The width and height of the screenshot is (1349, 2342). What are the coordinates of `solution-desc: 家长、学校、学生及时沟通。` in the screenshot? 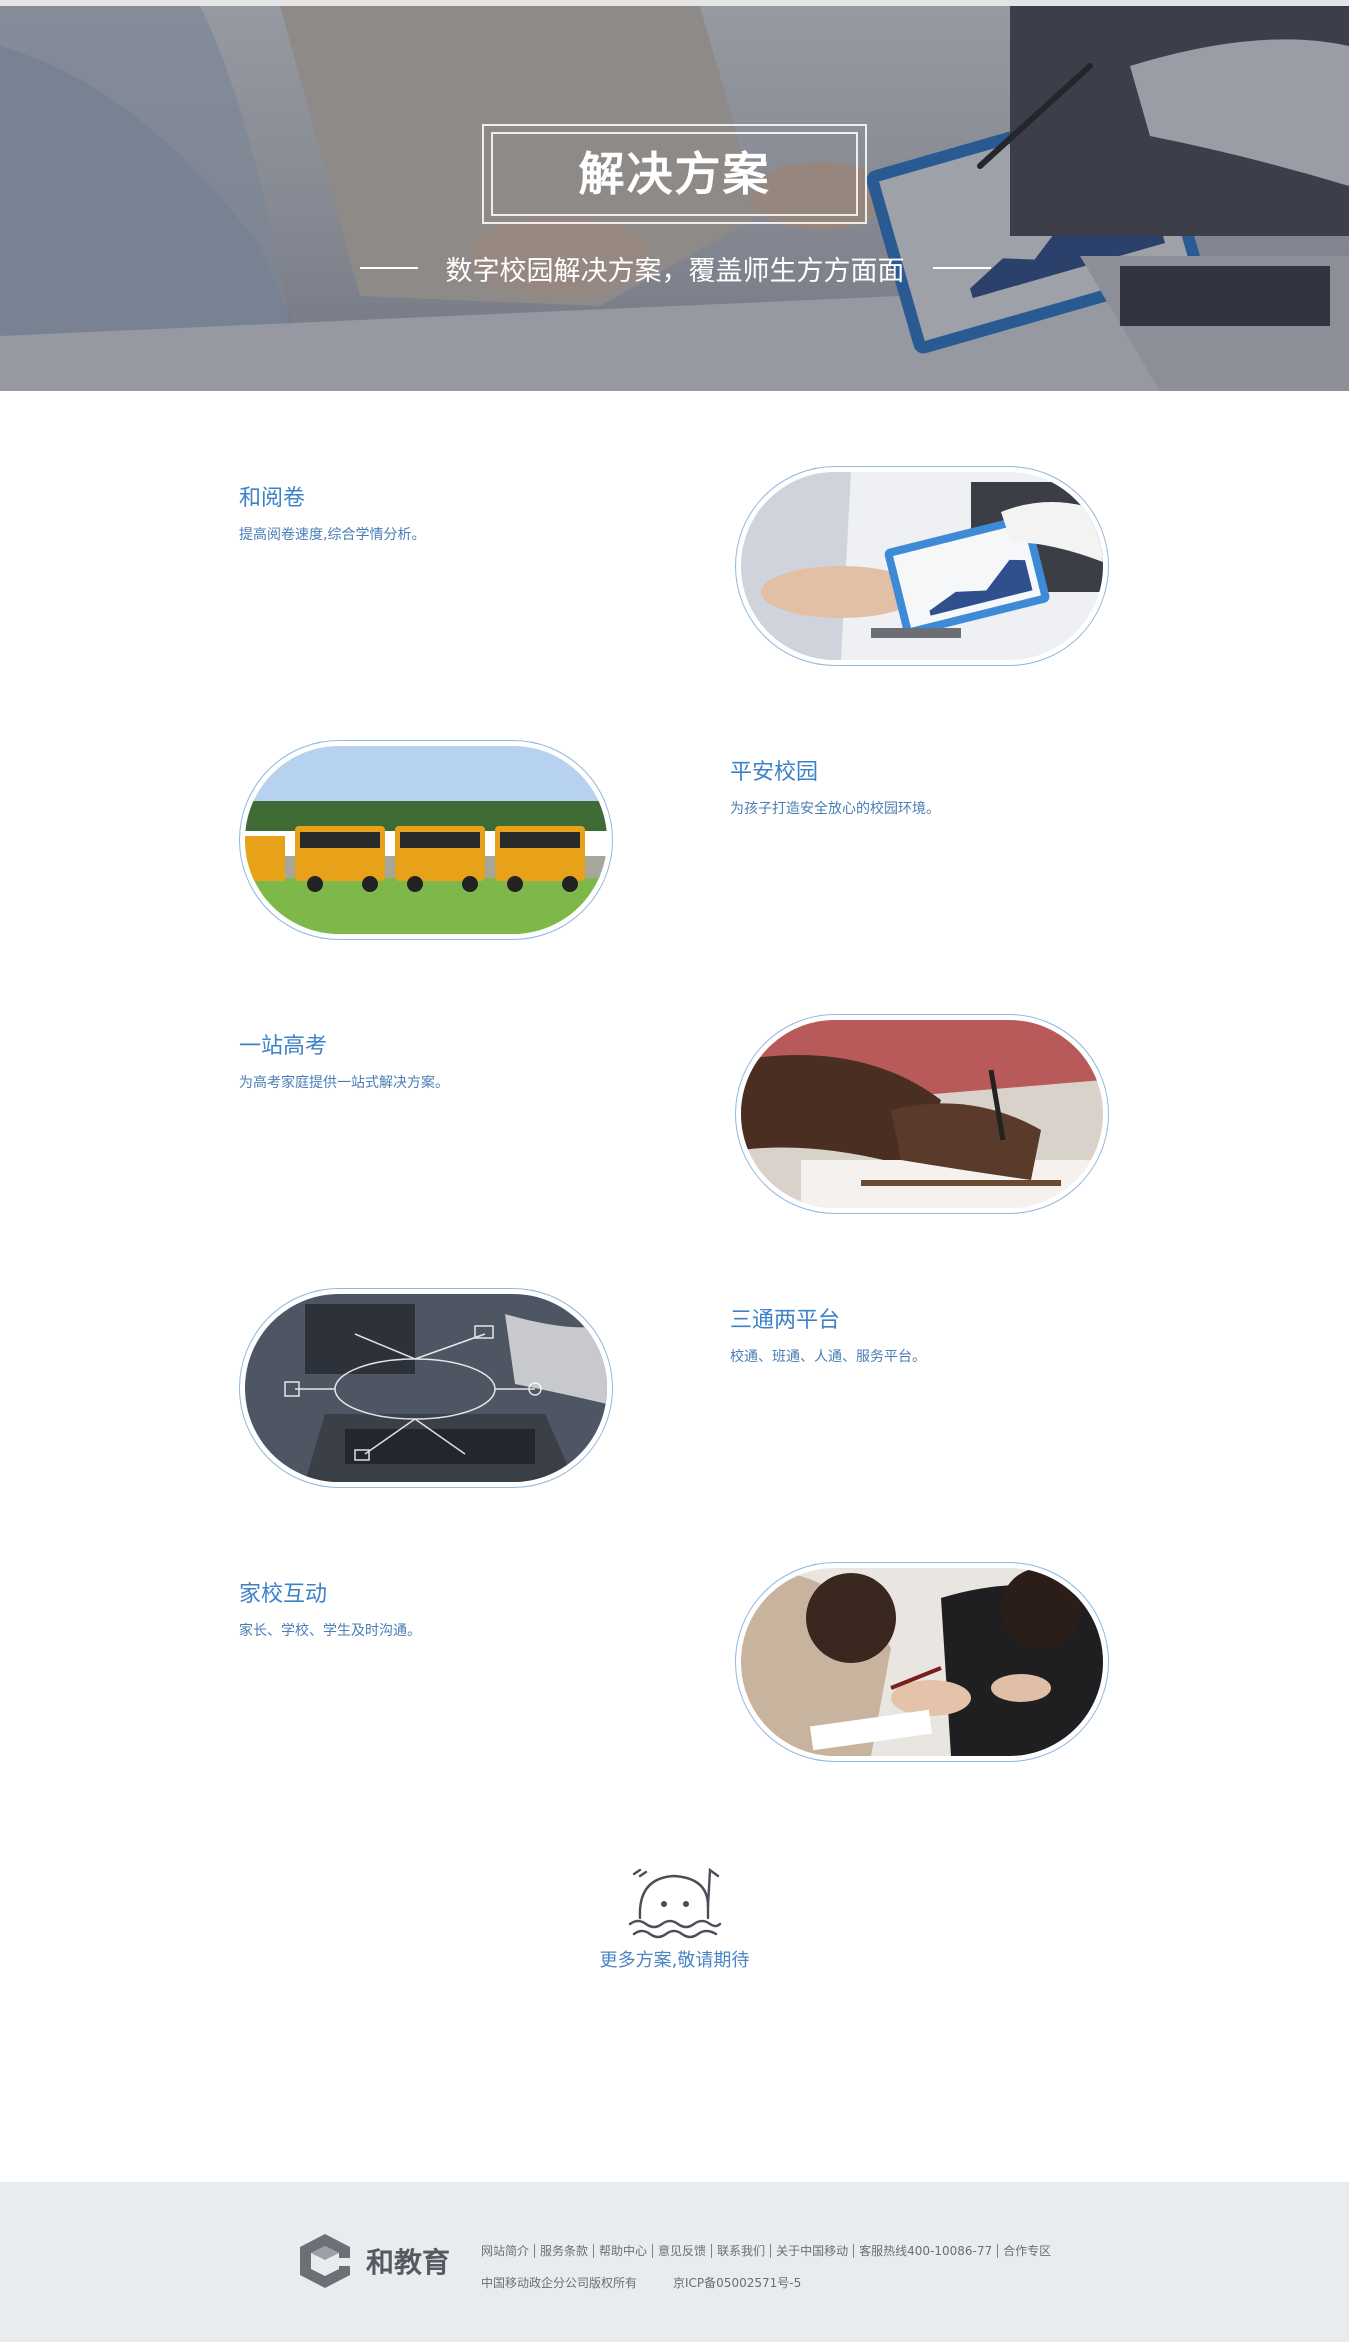 It's located at (330, 1631).